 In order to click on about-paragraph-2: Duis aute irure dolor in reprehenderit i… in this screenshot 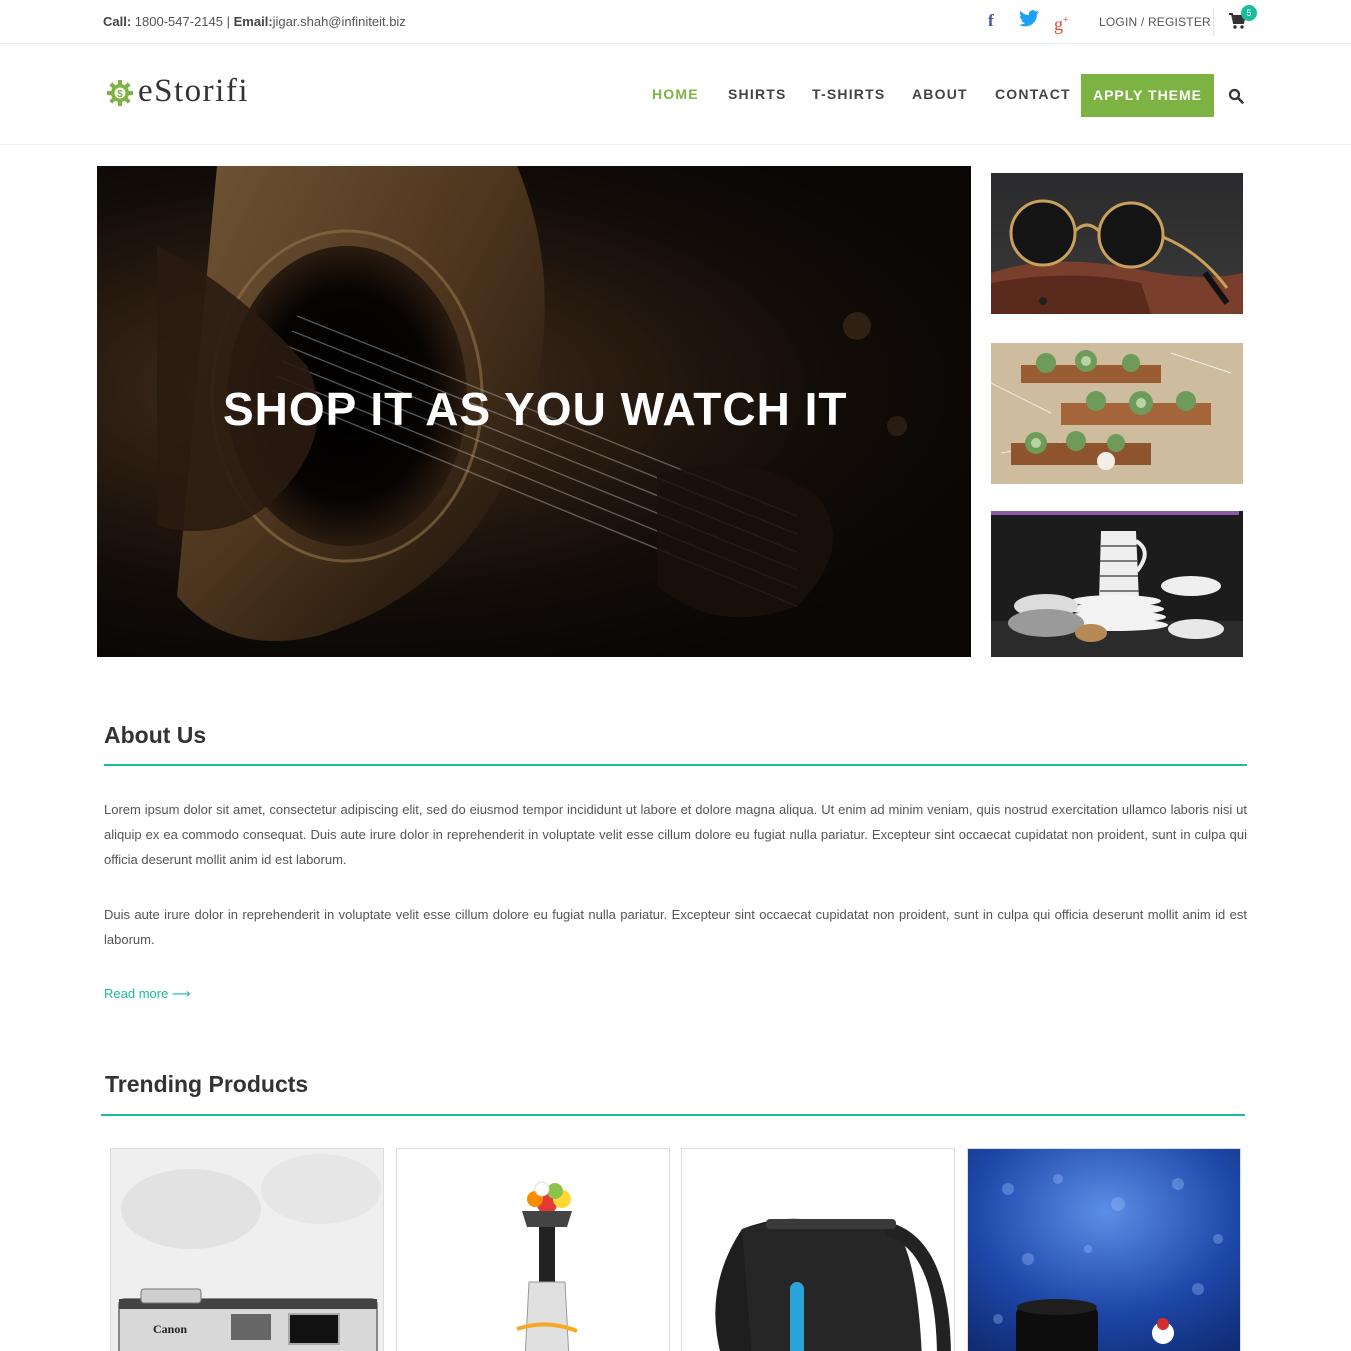, I will do `click(675, 927)`.